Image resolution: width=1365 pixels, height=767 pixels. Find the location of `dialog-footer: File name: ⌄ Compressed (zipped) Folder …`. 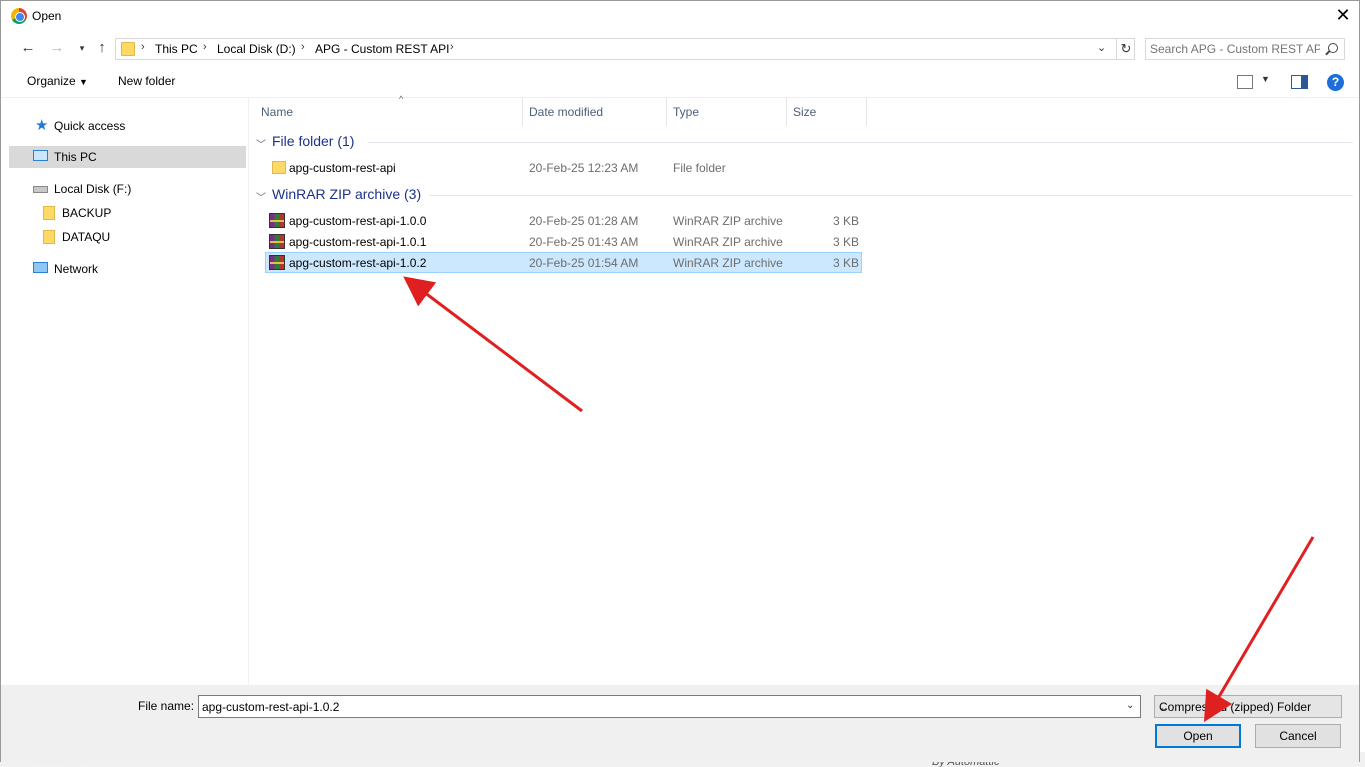

dialog-footer: File name: ⌄ Compressed (zipped) Folder … is located at coordinates (680, 723).